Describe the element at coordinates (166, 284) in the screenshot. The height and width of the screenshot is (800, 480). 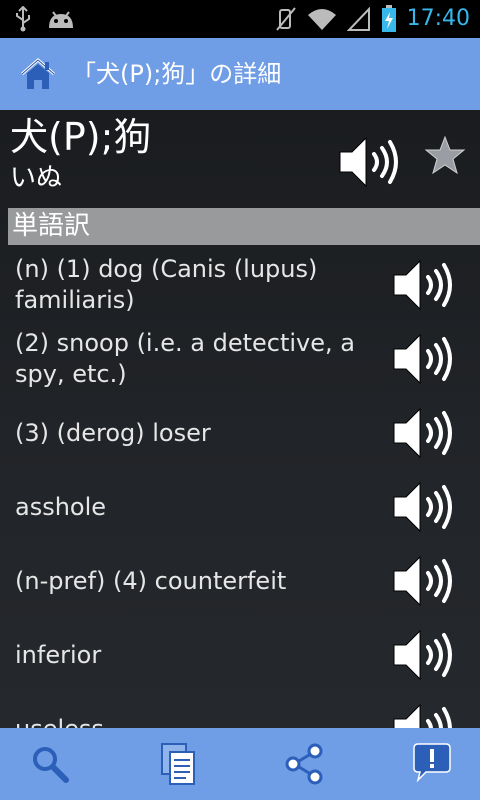
I see `translation-text: (n) (1) dog (Canis (lupus) familiaris)` at that location.